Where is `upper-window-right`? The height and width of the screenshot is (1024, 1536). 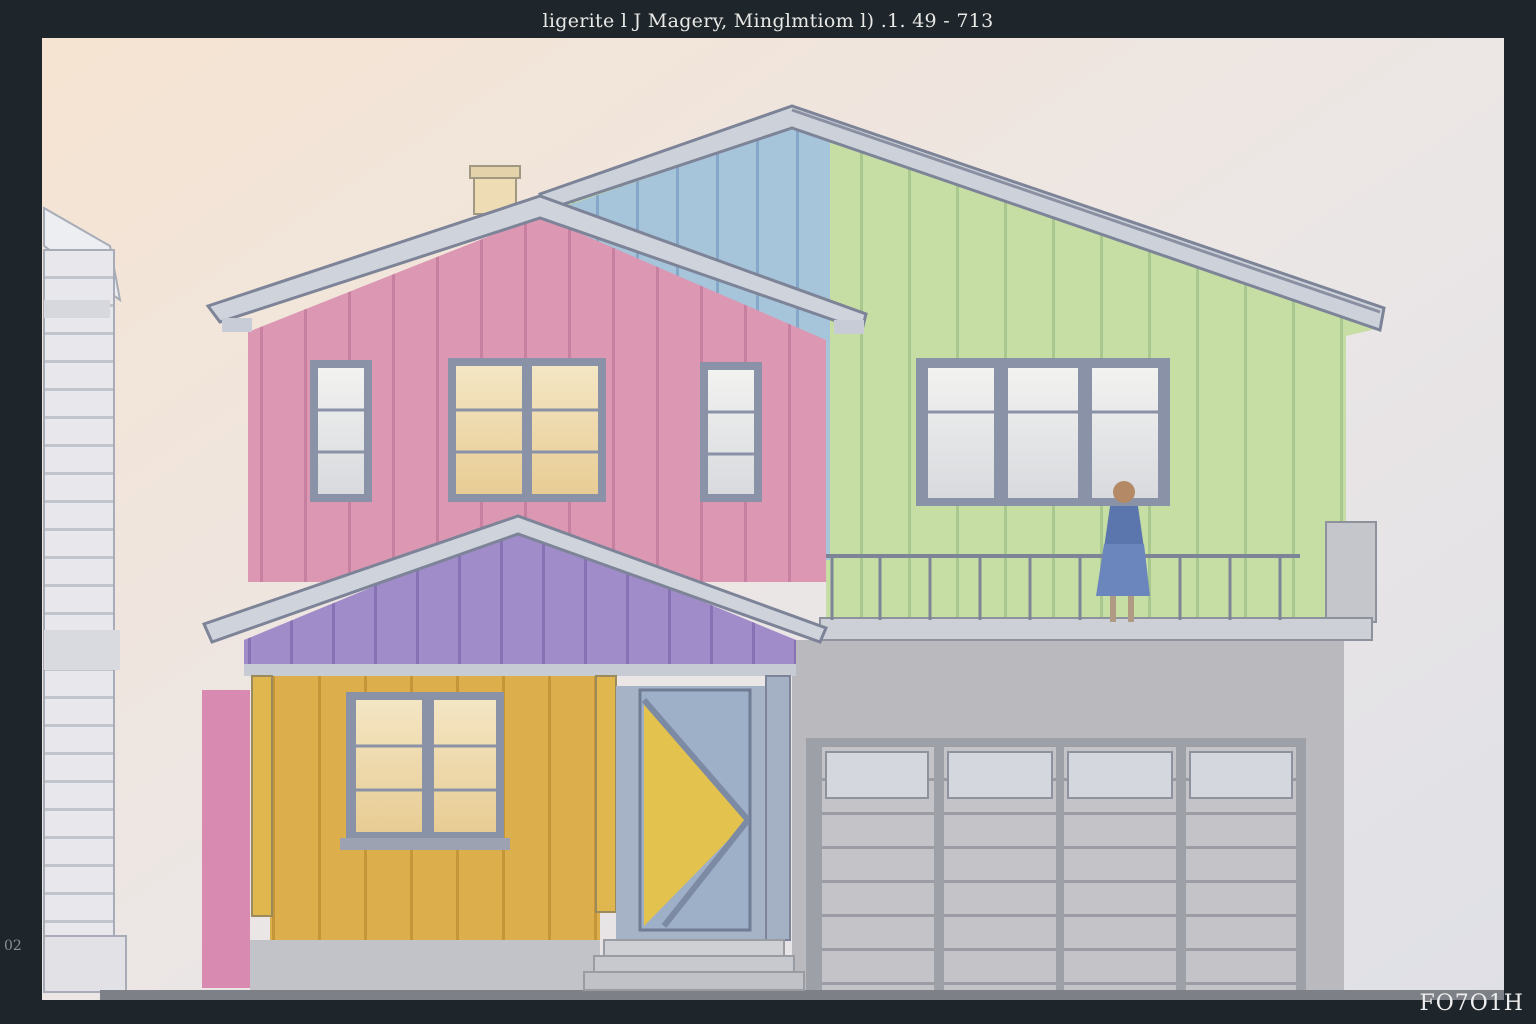 upper-window-right is located at coordinates (731, 432).